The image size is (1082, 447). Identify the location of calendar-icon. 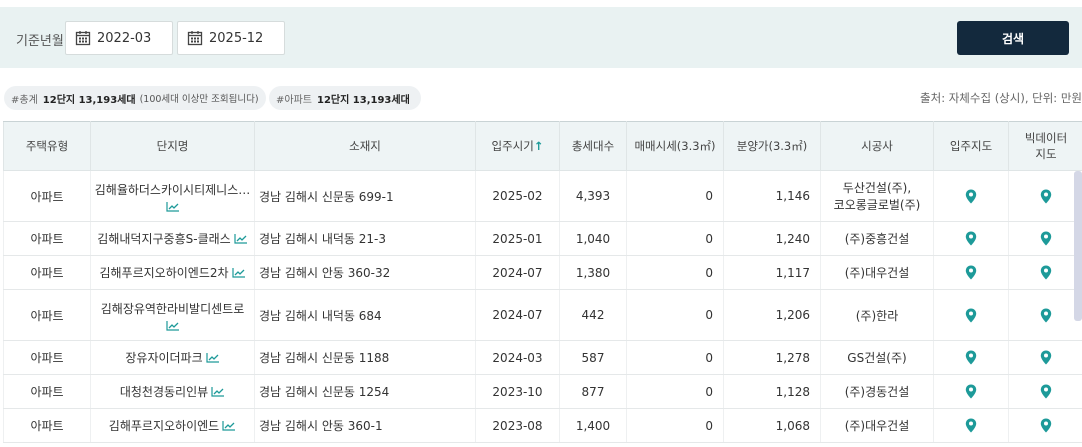
(195, 38).